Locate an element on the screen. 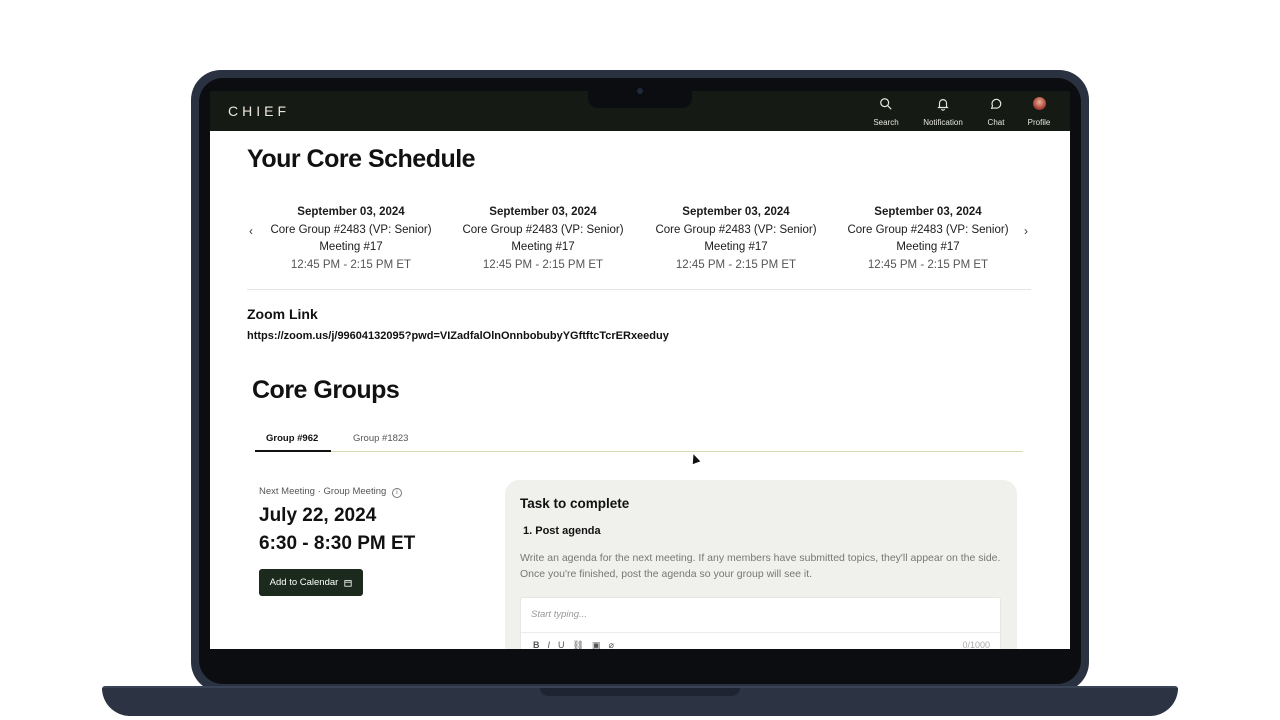 This screenshot has width=1280, height=720. tab-bar-line is located at coordinates (639, 451).